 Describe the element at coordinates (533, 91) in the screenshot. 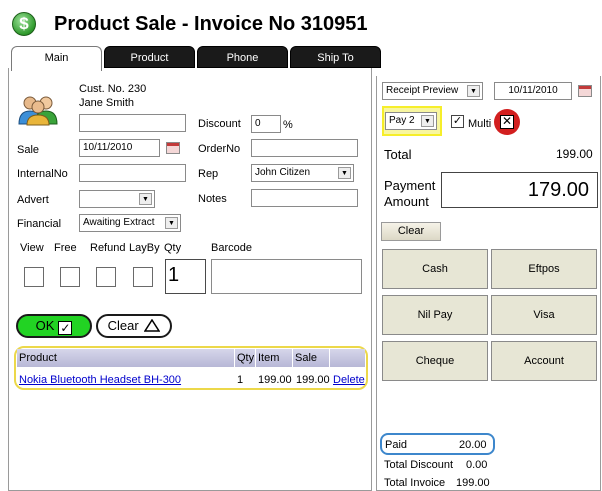

I see `receipt-date-field: 10/11/2010` at that location.